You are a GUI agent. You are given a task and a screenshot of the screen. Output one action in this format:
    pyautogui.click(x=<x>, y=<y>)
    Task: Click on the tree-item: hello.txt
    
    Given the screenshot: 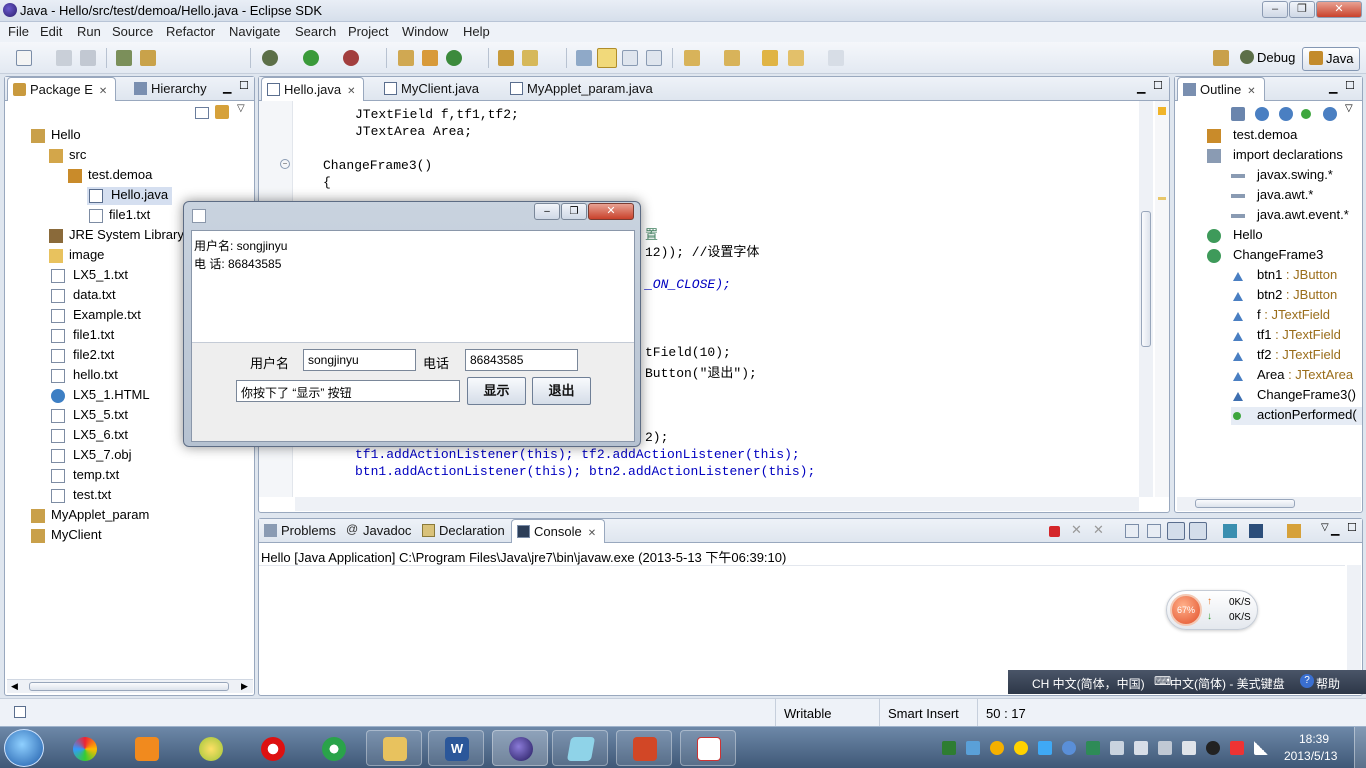 What is the action you would take?
    pyautogui.click(x=84, y=376)
    